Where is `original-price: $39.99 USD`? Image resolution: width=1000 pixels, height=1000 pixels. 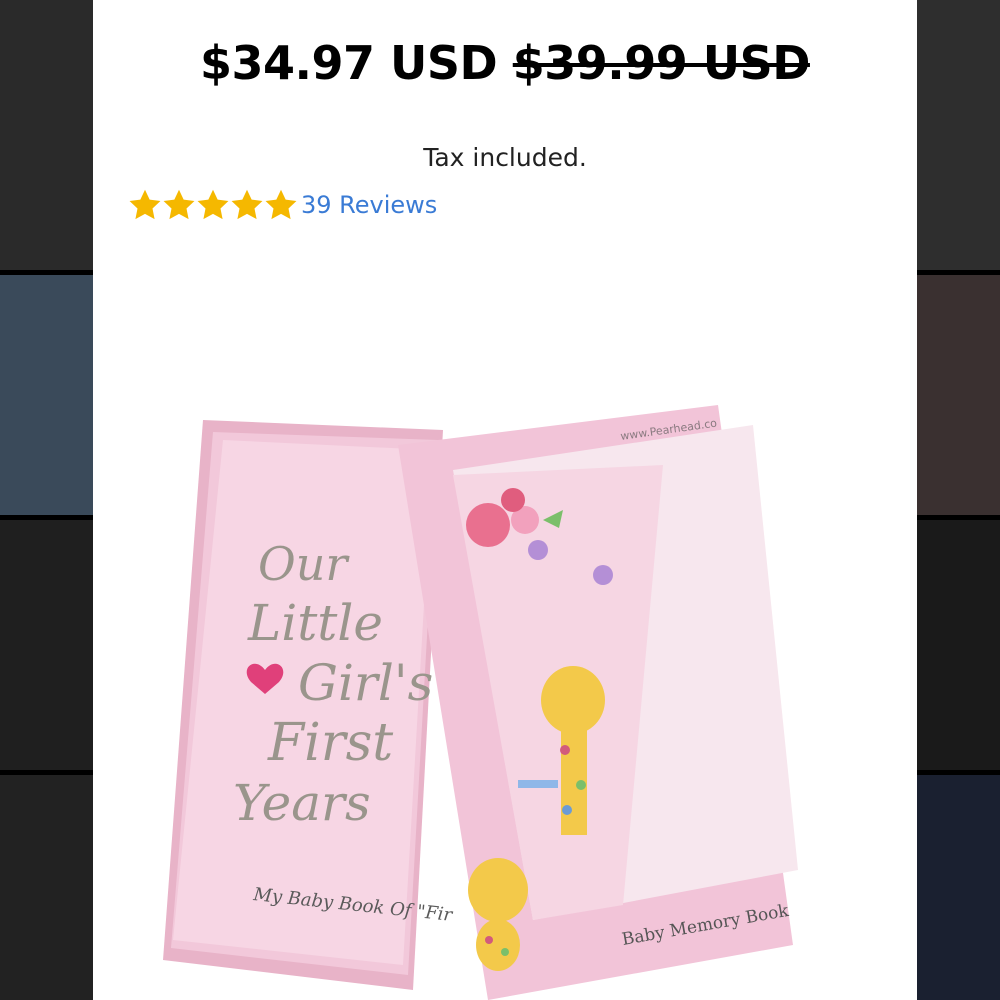 original-price: $39.99 USD is located at coordinates (661, 63).